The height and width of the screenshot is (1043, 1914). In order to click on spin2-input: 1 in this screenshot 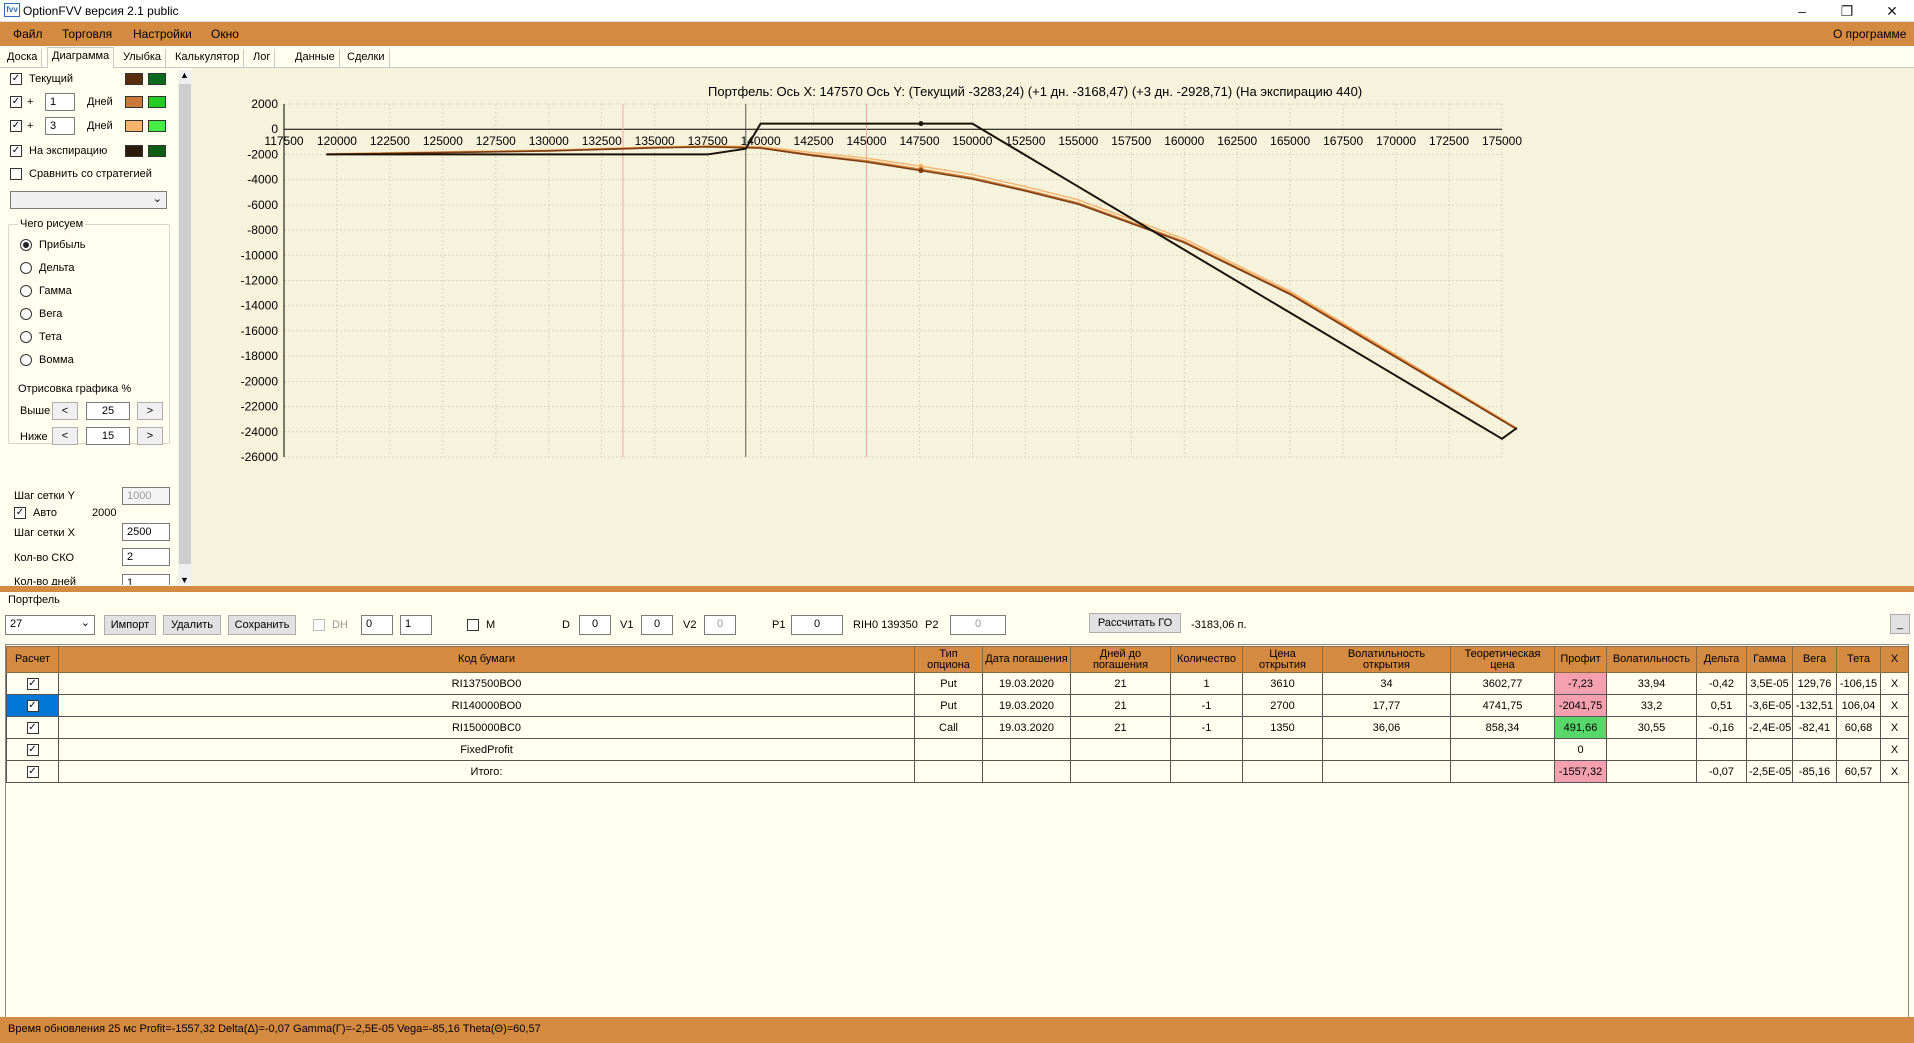, I will do `click(416, 625)`.